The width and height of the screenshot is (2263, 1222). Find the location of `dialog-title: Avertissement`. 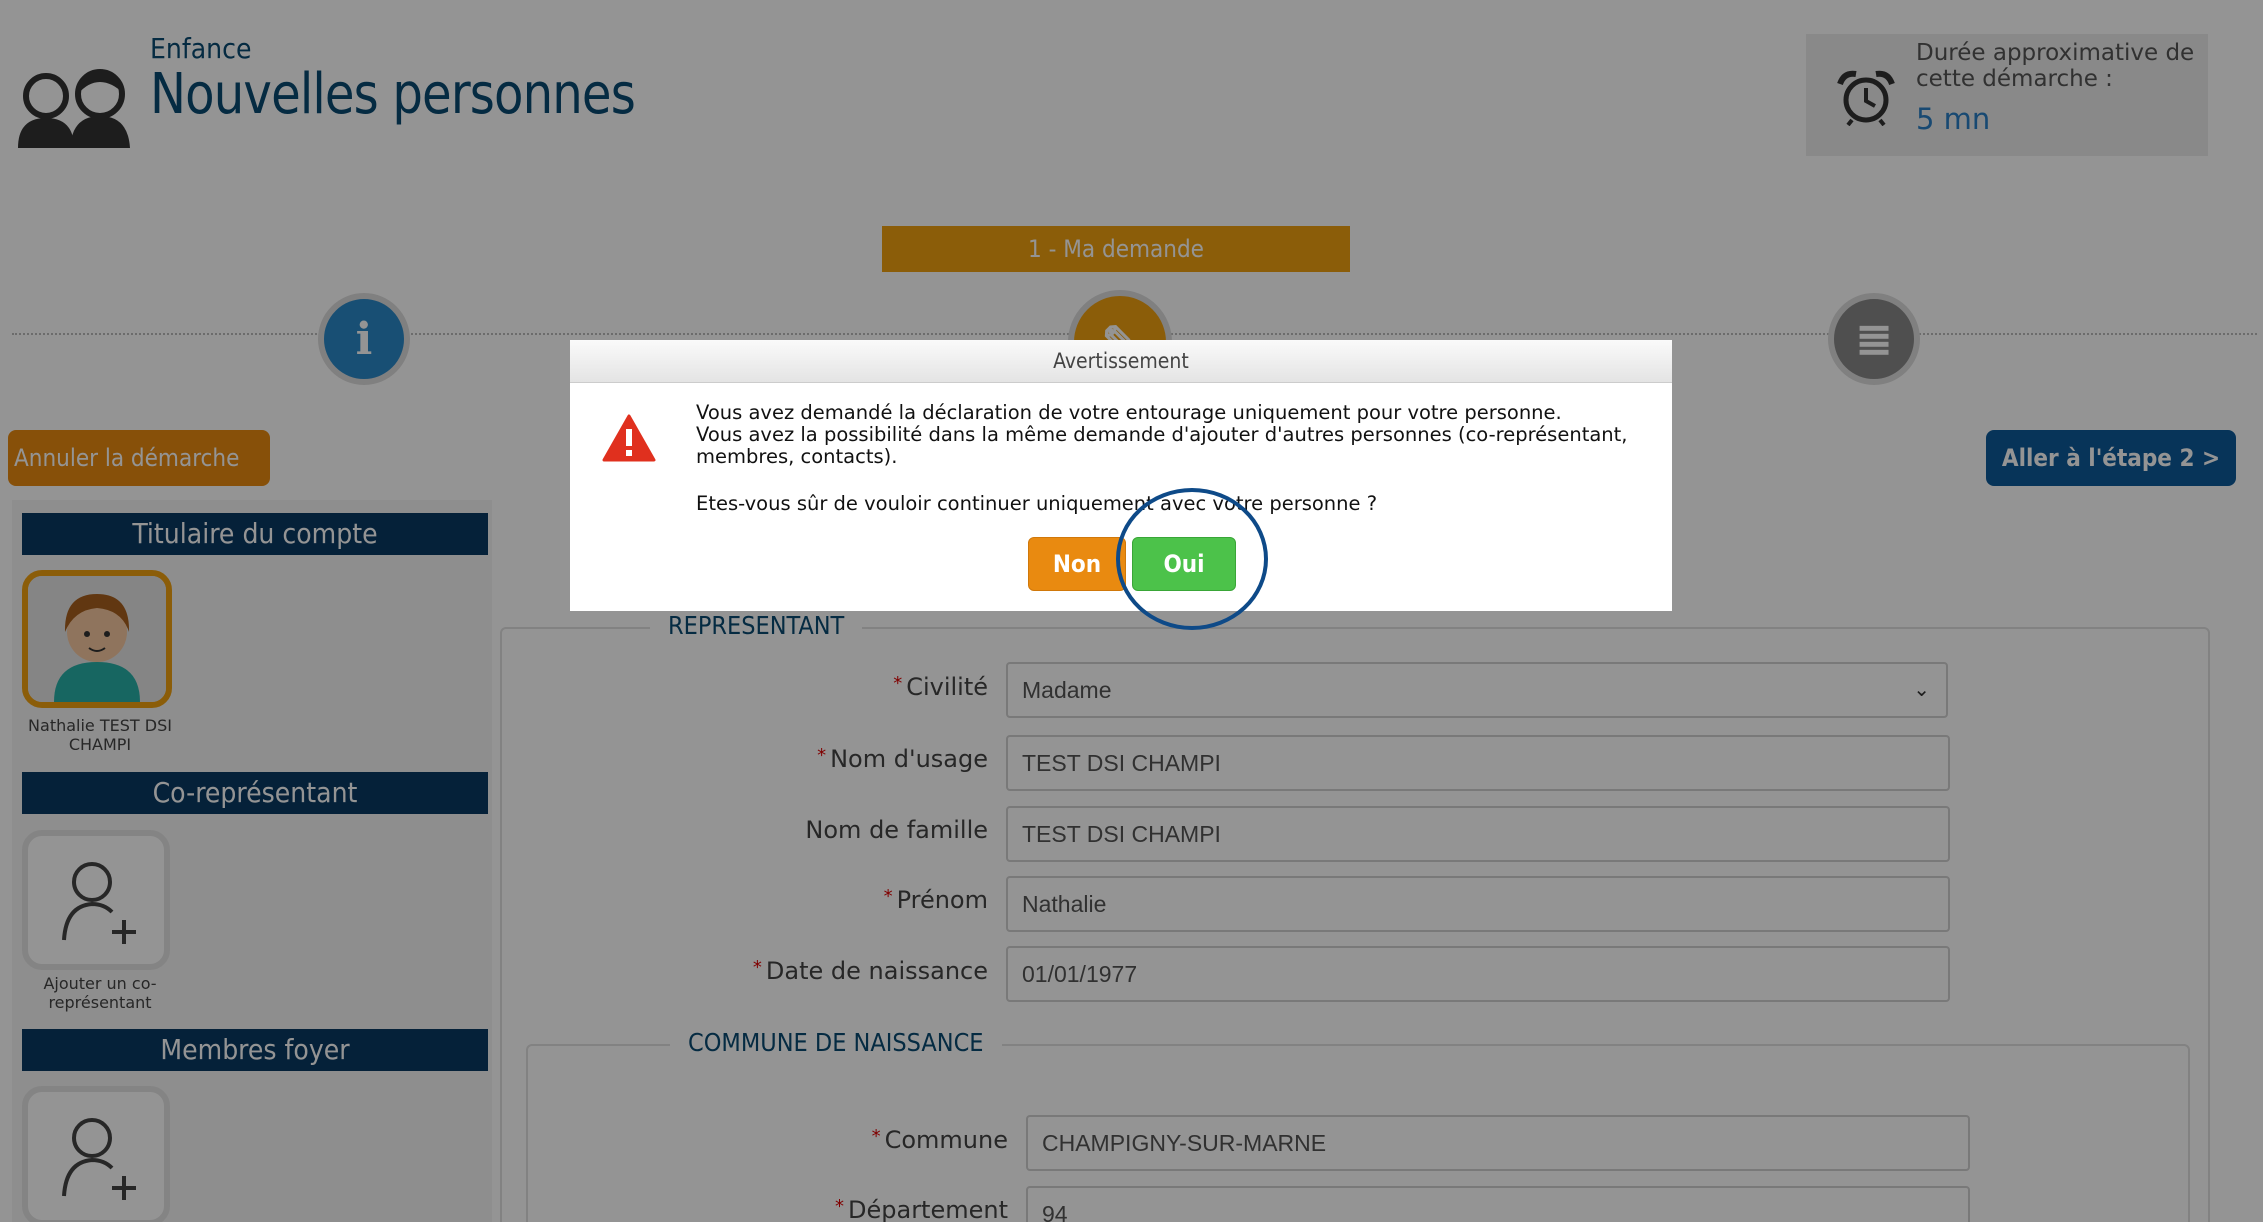

dialog-title: Avertissement is located at coordinates (1121, 361).